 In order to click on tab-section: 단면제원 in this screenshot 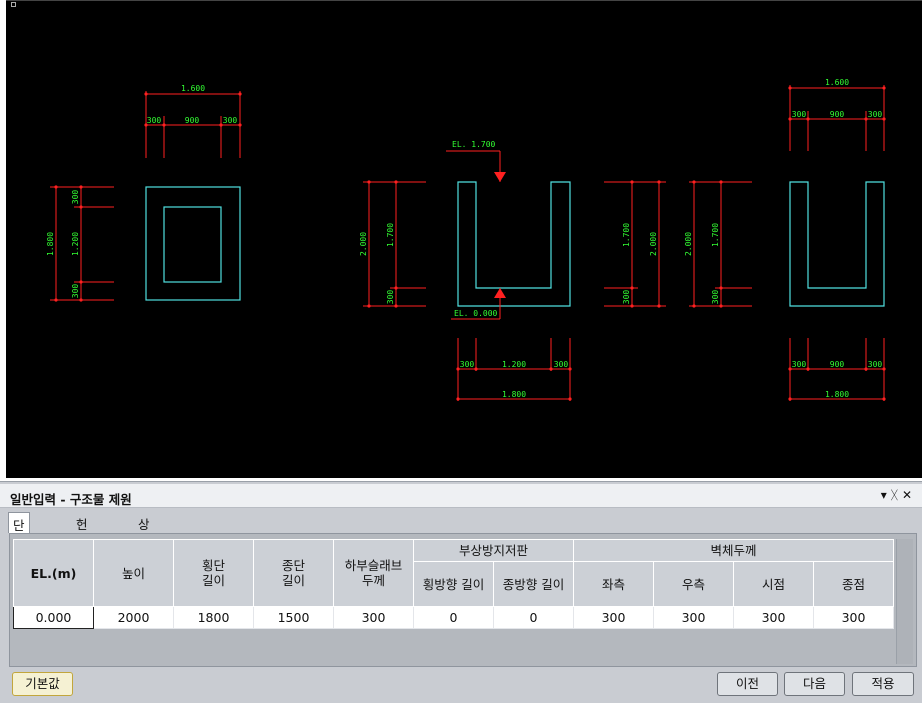, I will do `click(19, 551)`.